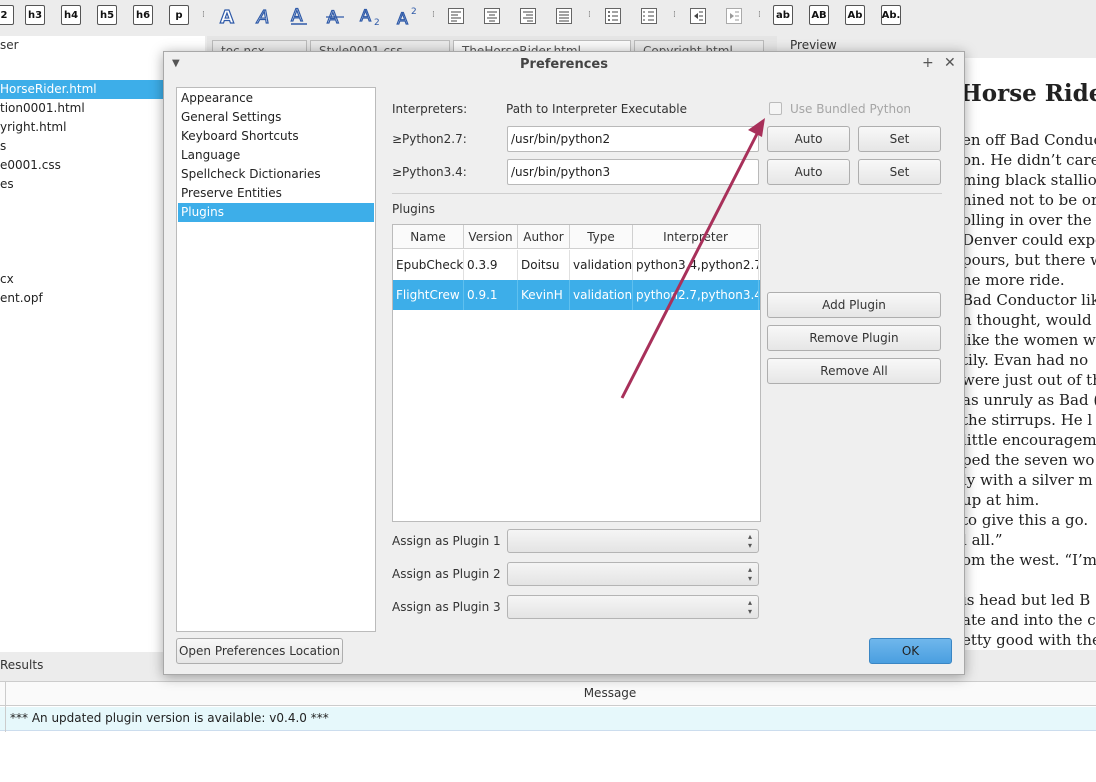 The height and width of the screenshot is (782, 1096). I want to click on category-item-spellcheck-dictionaries: Spellcheck Dictionaries, so click(276, 174).